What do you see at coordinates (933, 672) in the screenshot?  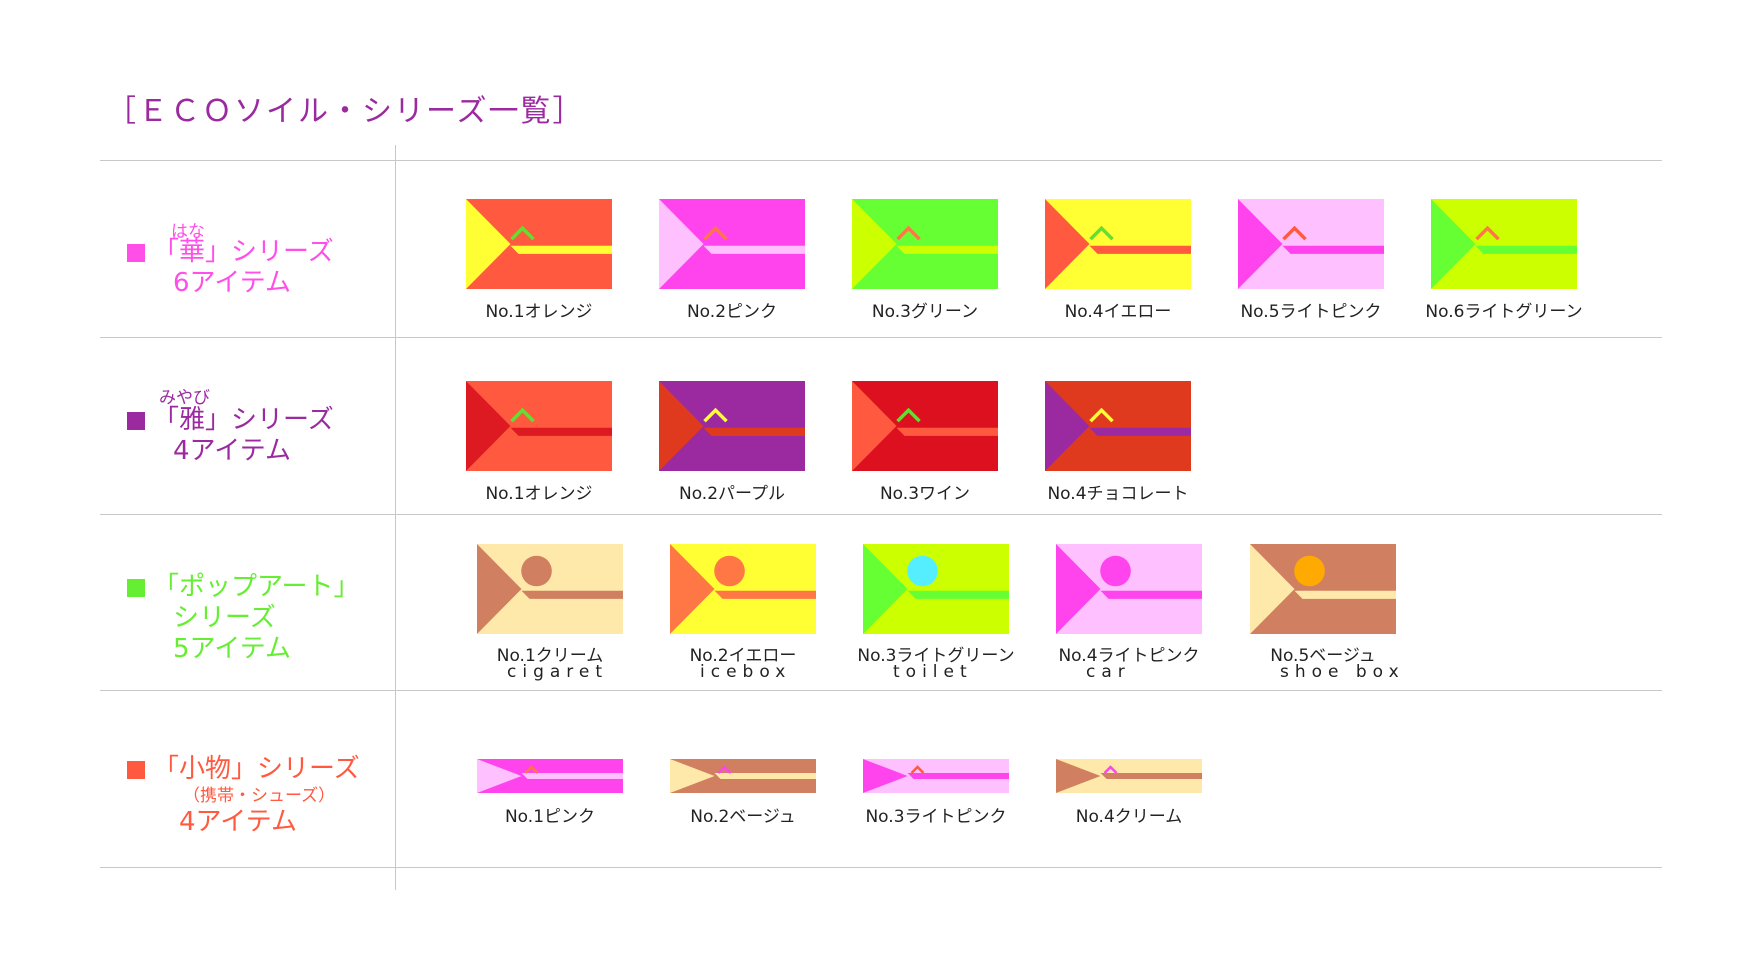 I see `item-sublabel: toilet` at bounding box center [933, 672].